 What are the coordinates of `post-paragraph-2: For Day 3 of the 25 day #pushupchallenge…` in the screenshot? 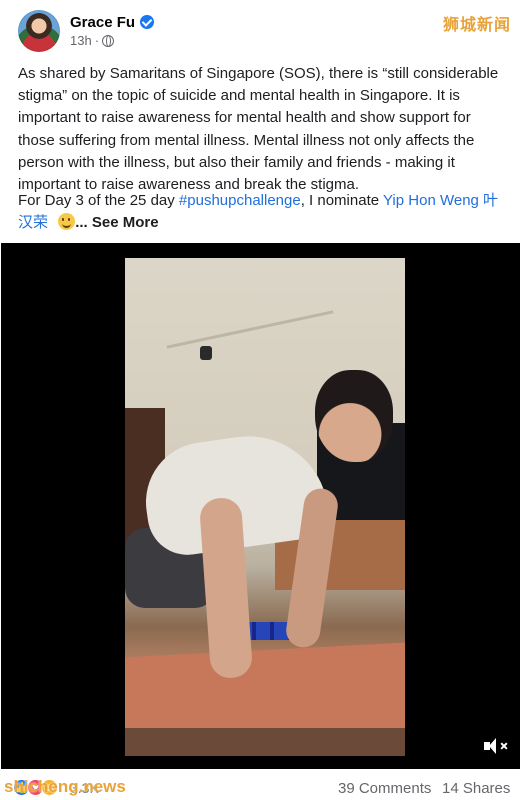 It's located at (264, 212).